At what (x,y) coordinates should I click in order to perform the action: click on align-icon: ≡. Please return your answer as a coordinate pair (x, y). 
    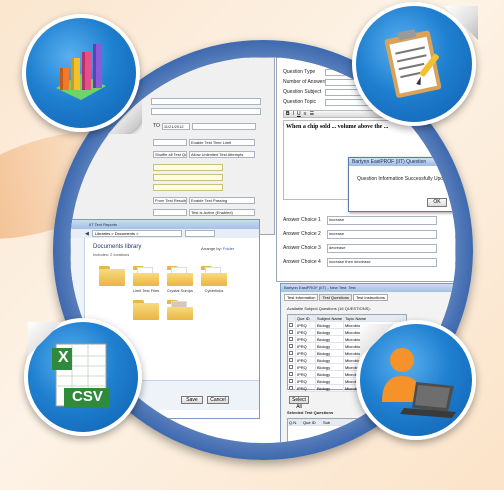
    Looking at the image, I should click on (305, 114).